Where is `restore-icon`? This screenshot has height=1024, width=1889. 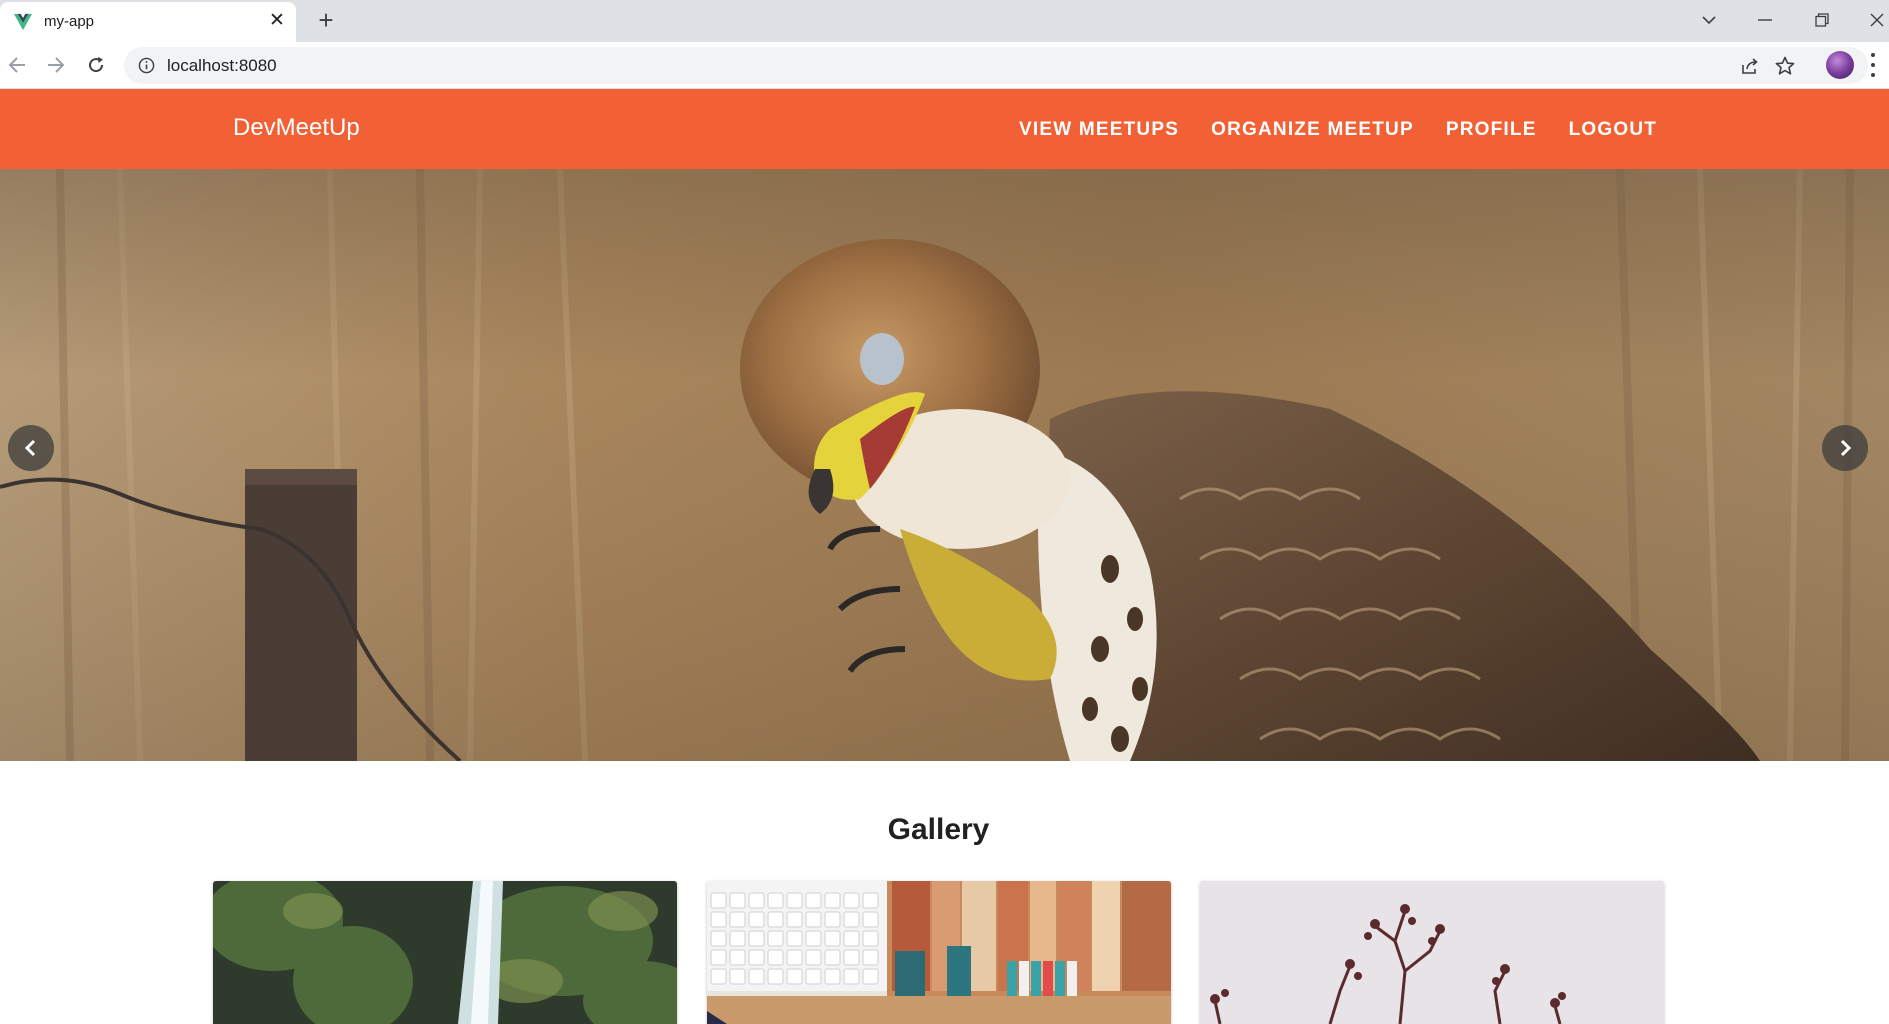
restore-icon is located at coordinates (1822, 20).